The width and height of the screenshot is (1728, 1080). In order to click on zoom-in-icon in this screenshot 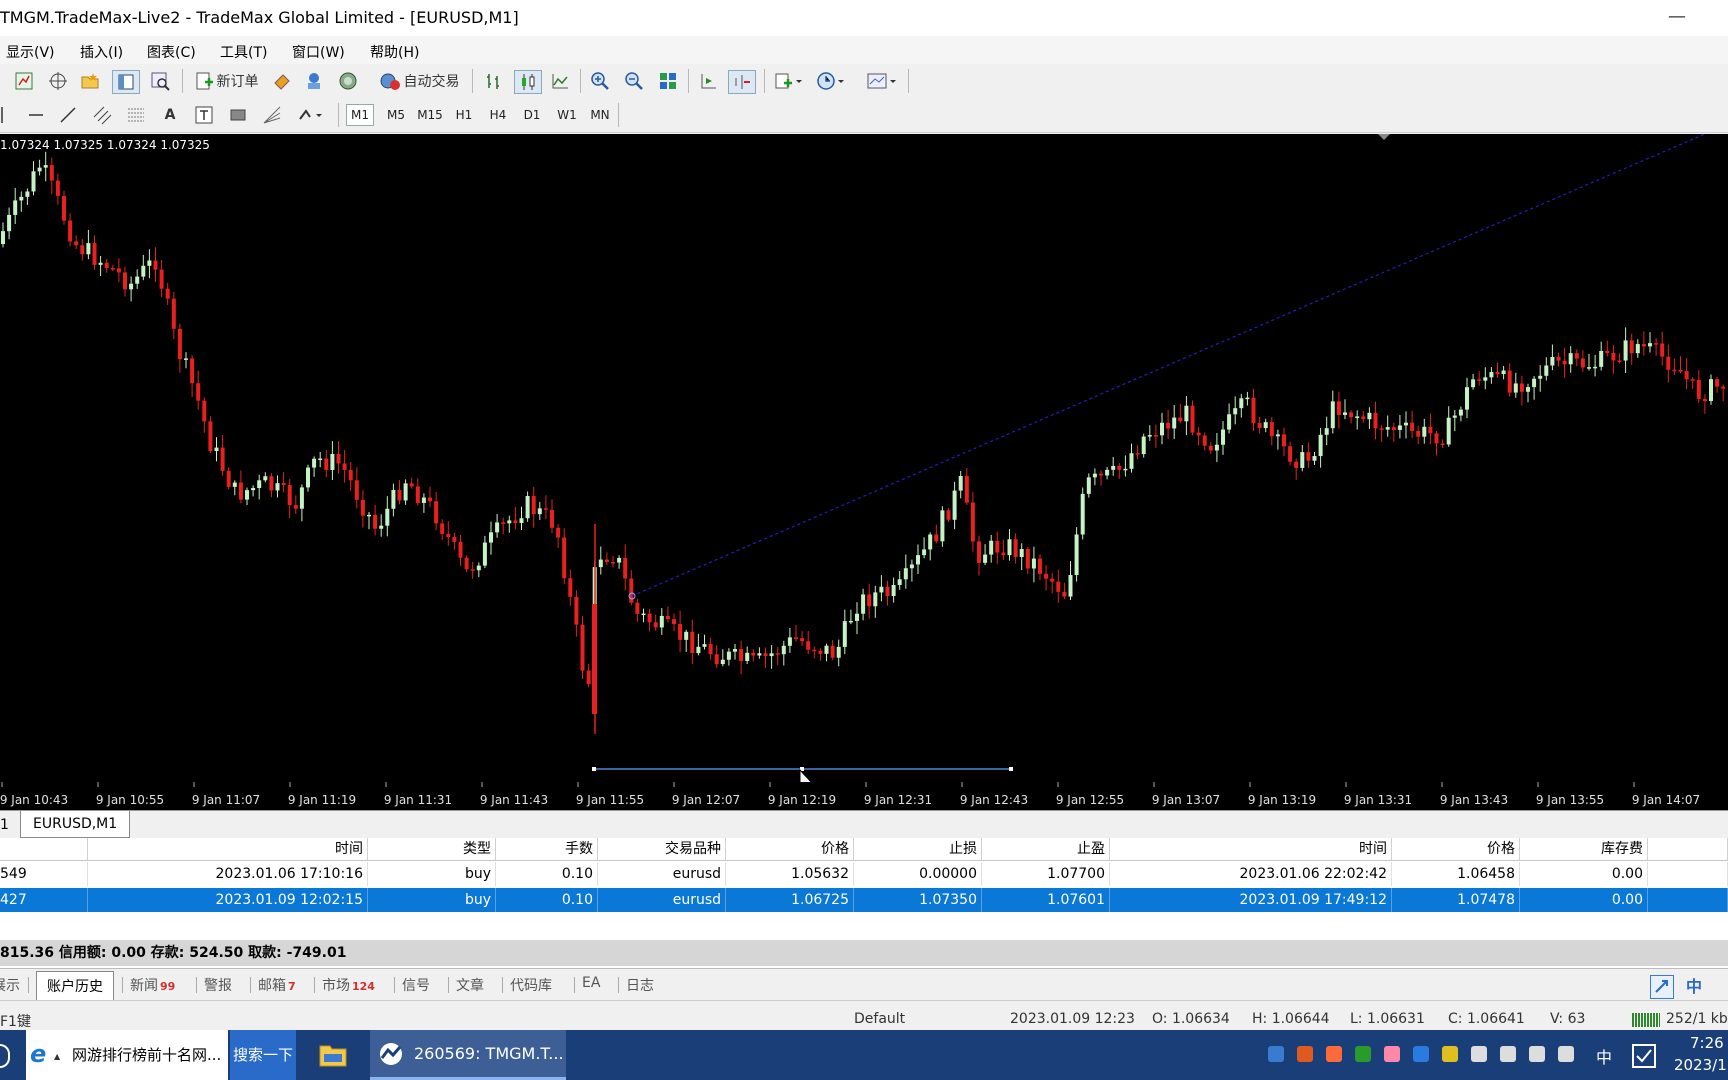, I will do `click(600, 81)`.